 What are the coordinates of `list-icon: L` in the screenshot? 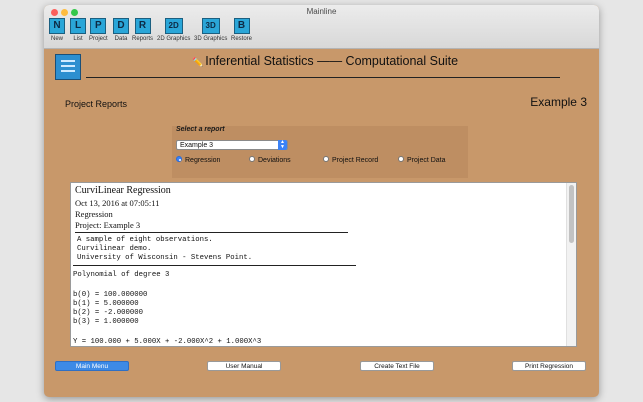 It's located at (78, 26).